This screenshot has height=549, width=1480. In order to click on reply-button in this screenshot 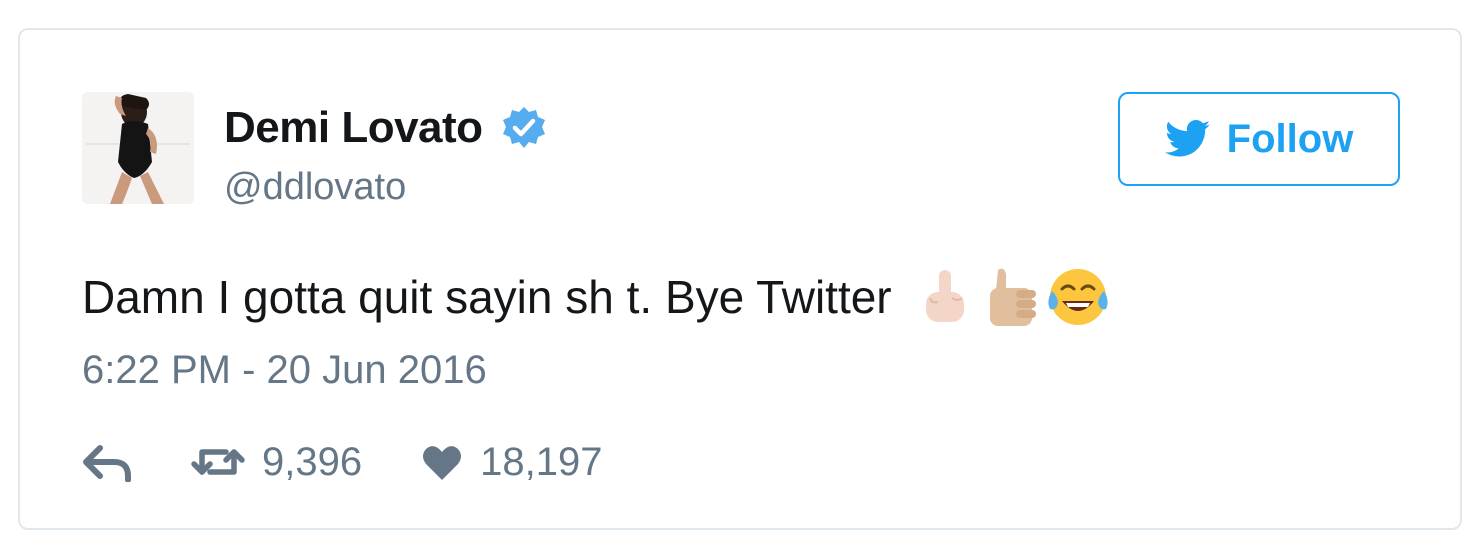, I will do `click(107, 462)`.